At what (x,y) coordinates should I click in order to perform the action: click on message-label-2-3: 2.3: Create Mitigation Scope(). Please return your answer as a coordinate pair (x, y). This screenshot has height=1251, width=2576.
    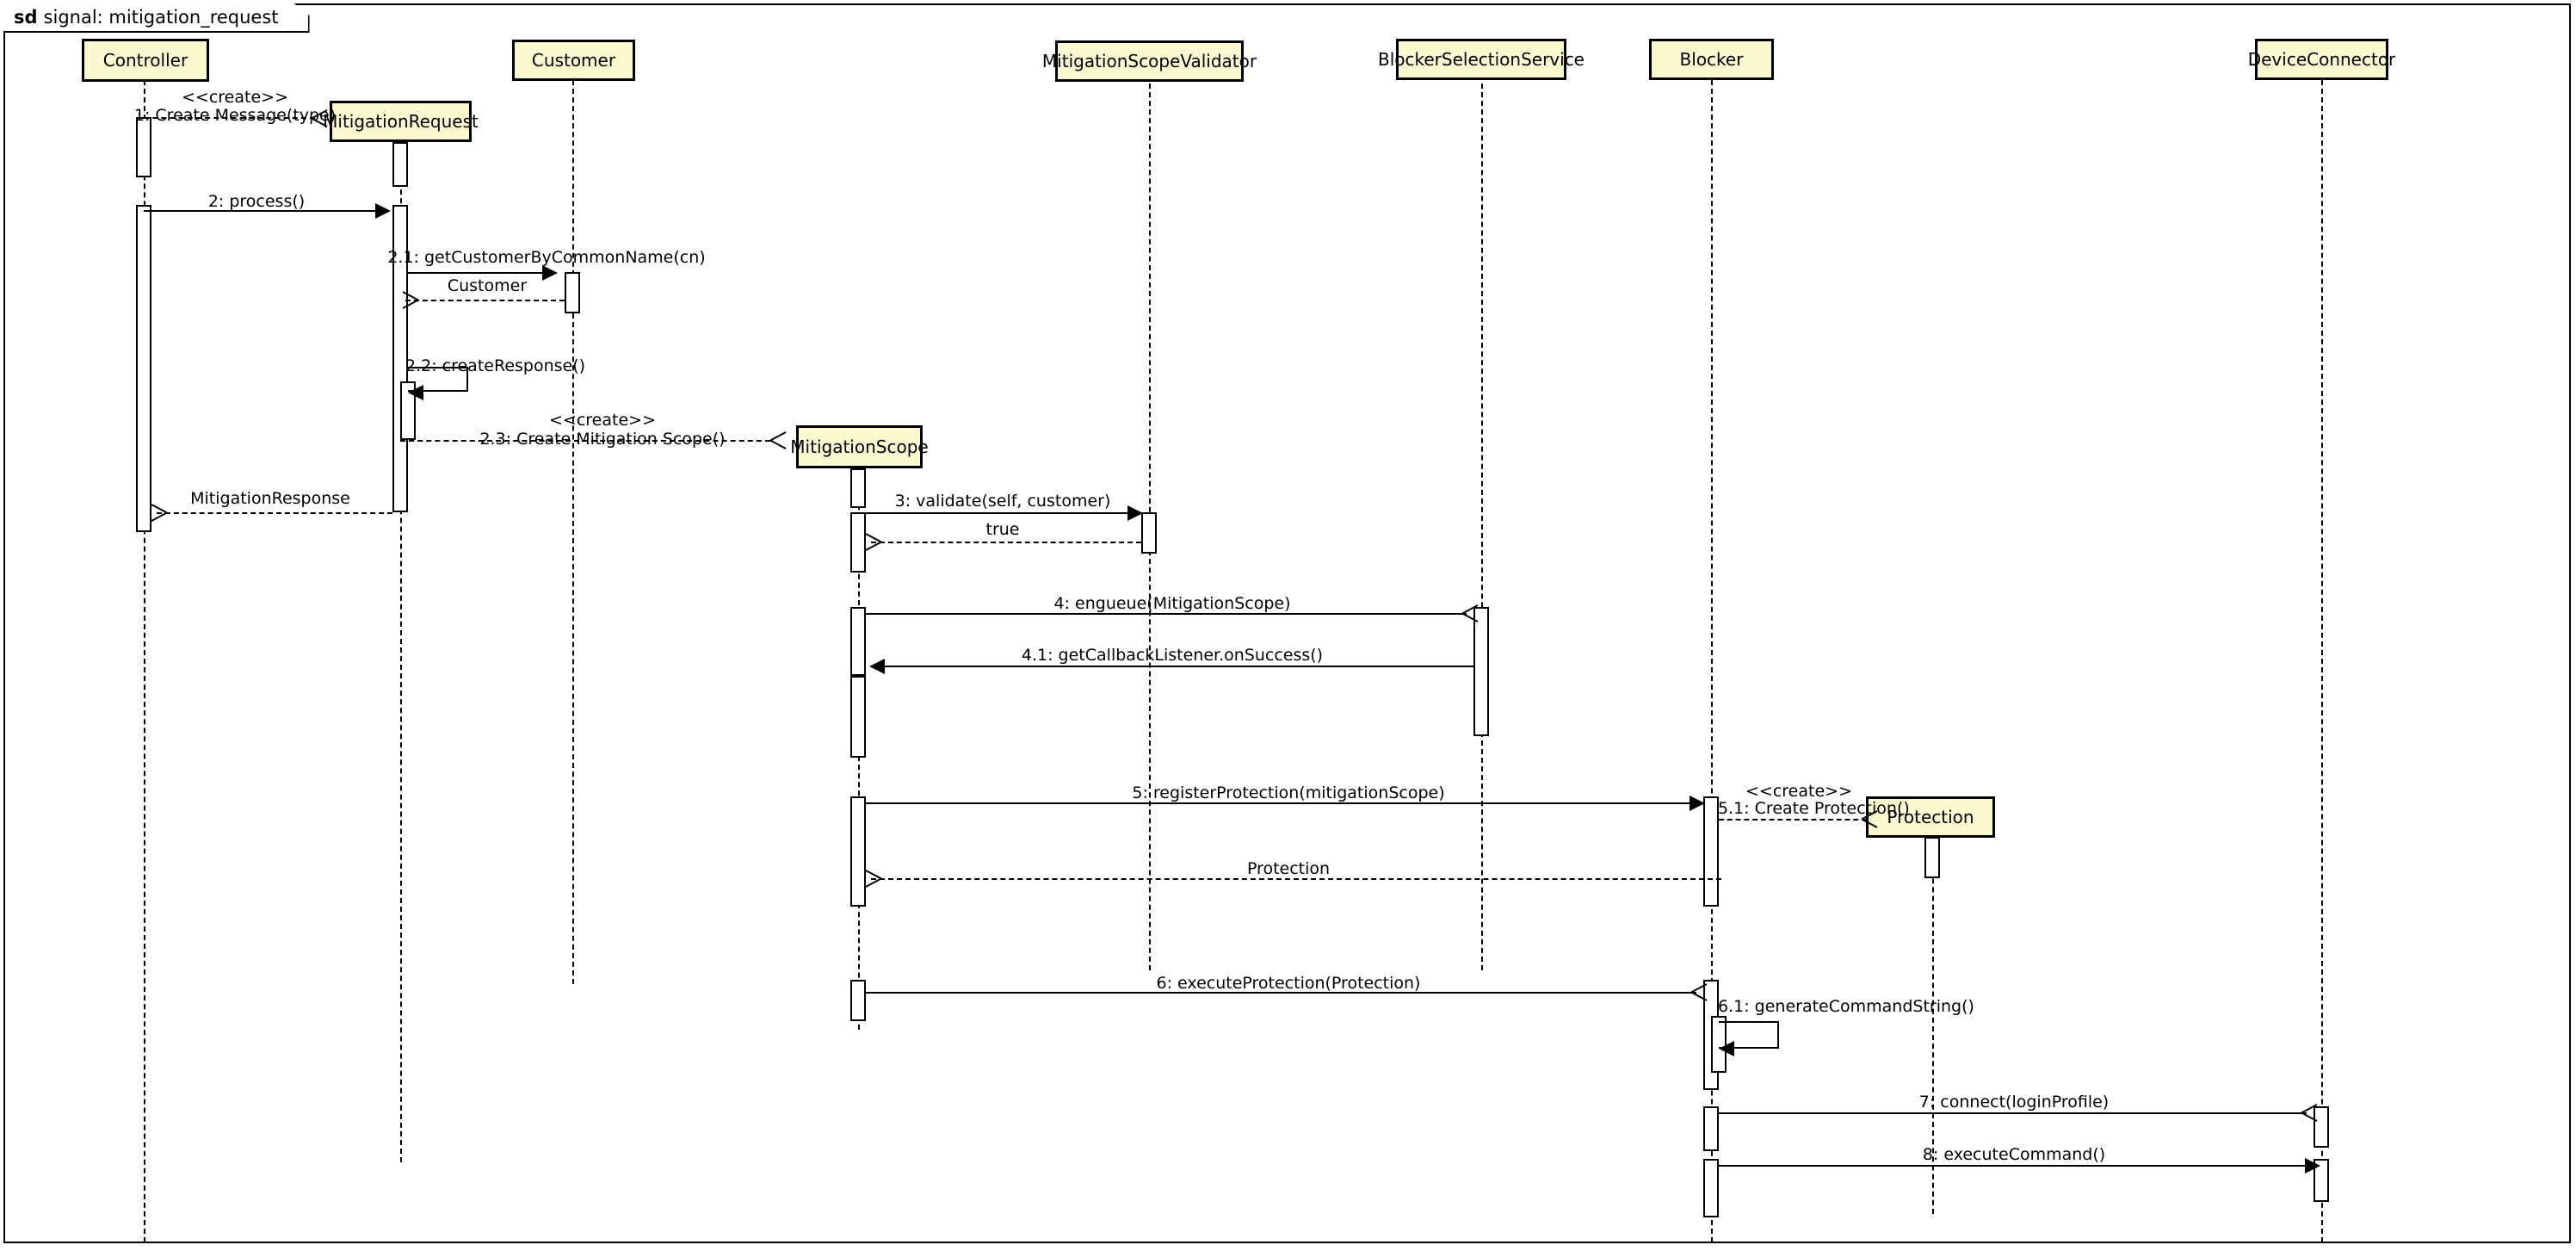
    Looking at the image, I should click on (602, 439).